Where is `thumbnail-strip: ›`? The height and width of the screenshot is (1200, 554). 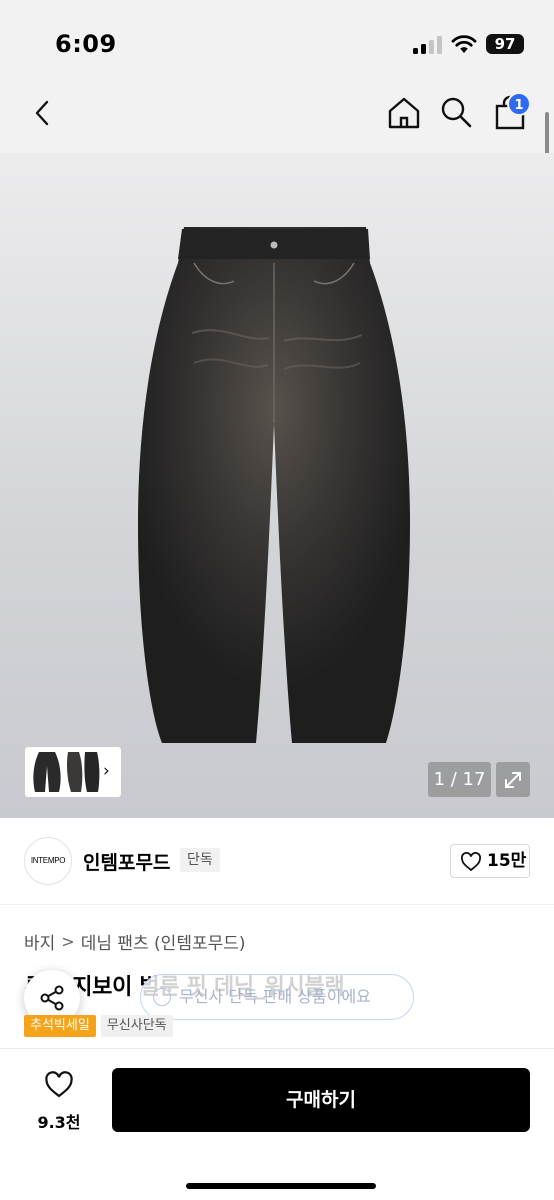
thumbnail-strip: › is located at coordinates (73, 772).